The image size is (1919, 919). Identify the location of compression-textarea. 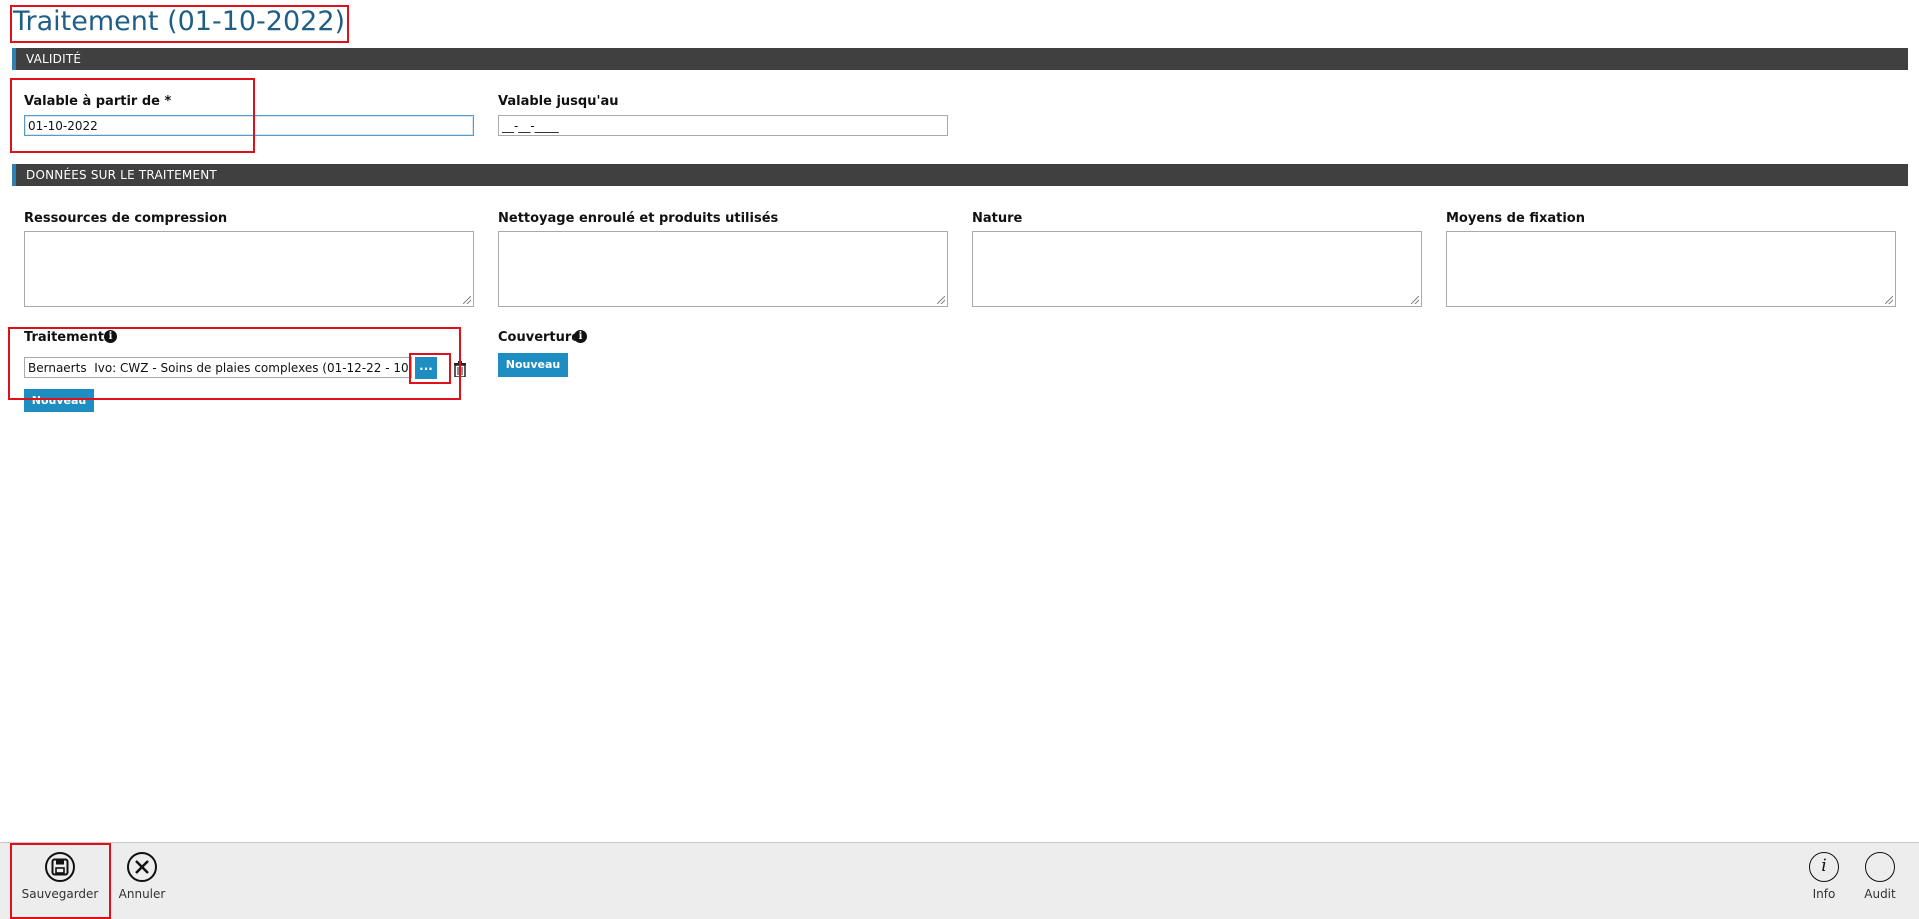
(249, 269).